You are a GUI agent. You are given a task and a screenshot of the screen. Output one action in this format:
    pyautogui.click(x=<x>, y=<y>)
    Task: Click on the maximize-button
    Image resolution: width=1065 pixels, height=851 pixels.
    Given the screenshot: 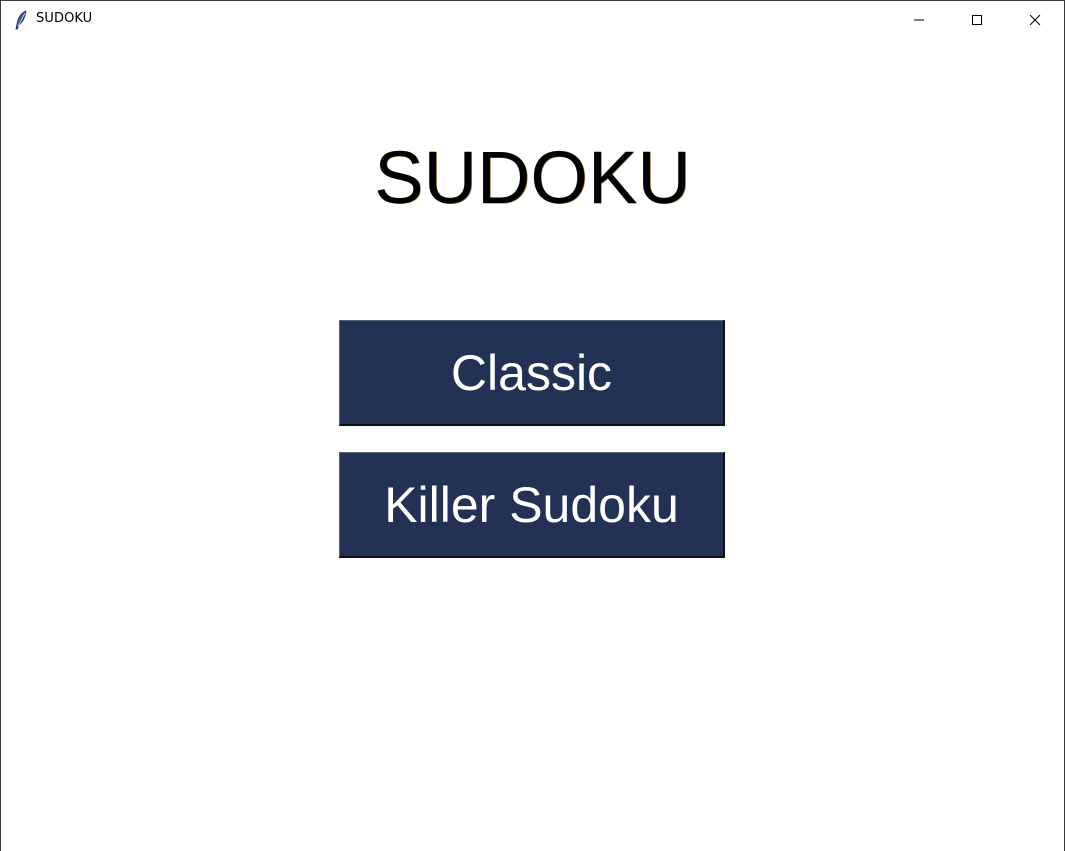 What is the action you would take?
    pyautogui.click(x=977, y=20)
    